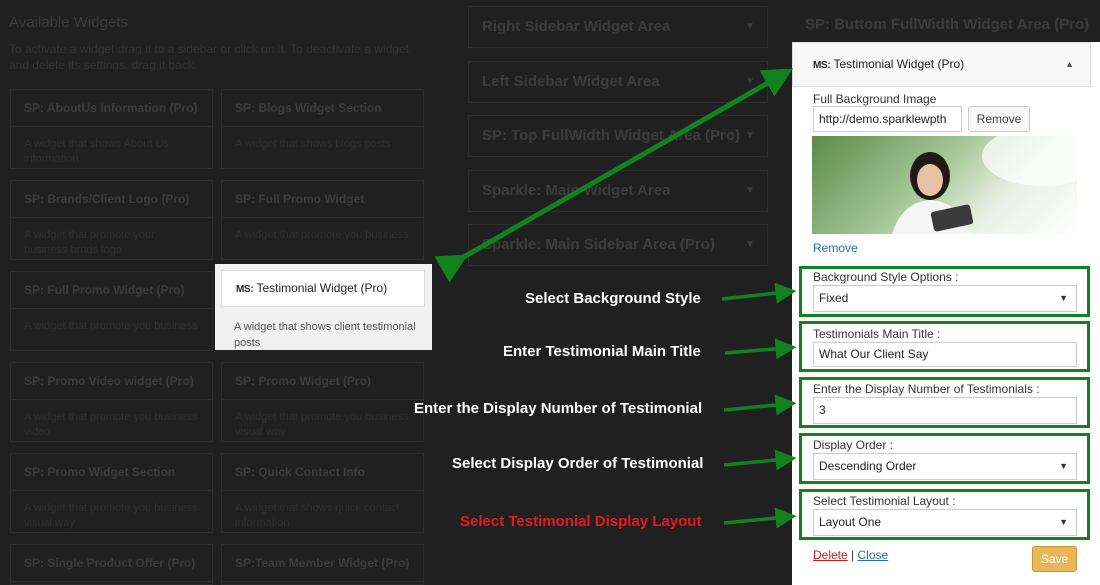  Describe the element at coordinates (760, 349) in the screenshot. I see `arrow-main-title` at that location.